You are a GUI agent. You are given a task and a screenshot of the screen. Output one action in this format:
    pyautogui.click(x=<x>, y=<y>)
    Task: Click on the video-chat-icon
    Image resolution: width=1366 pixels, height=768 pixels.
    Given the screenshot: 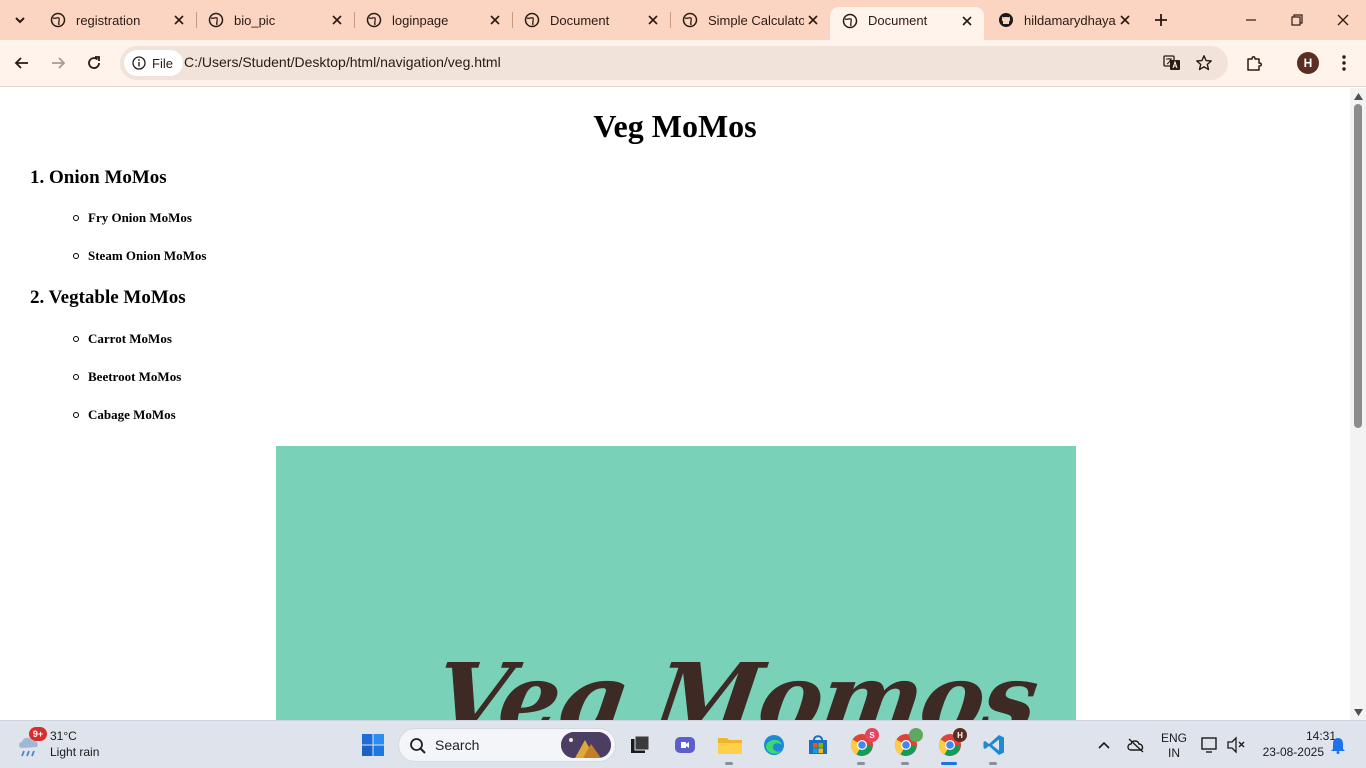 What is the action you would take?
    pyautogui.click(x=685, y=745)
    